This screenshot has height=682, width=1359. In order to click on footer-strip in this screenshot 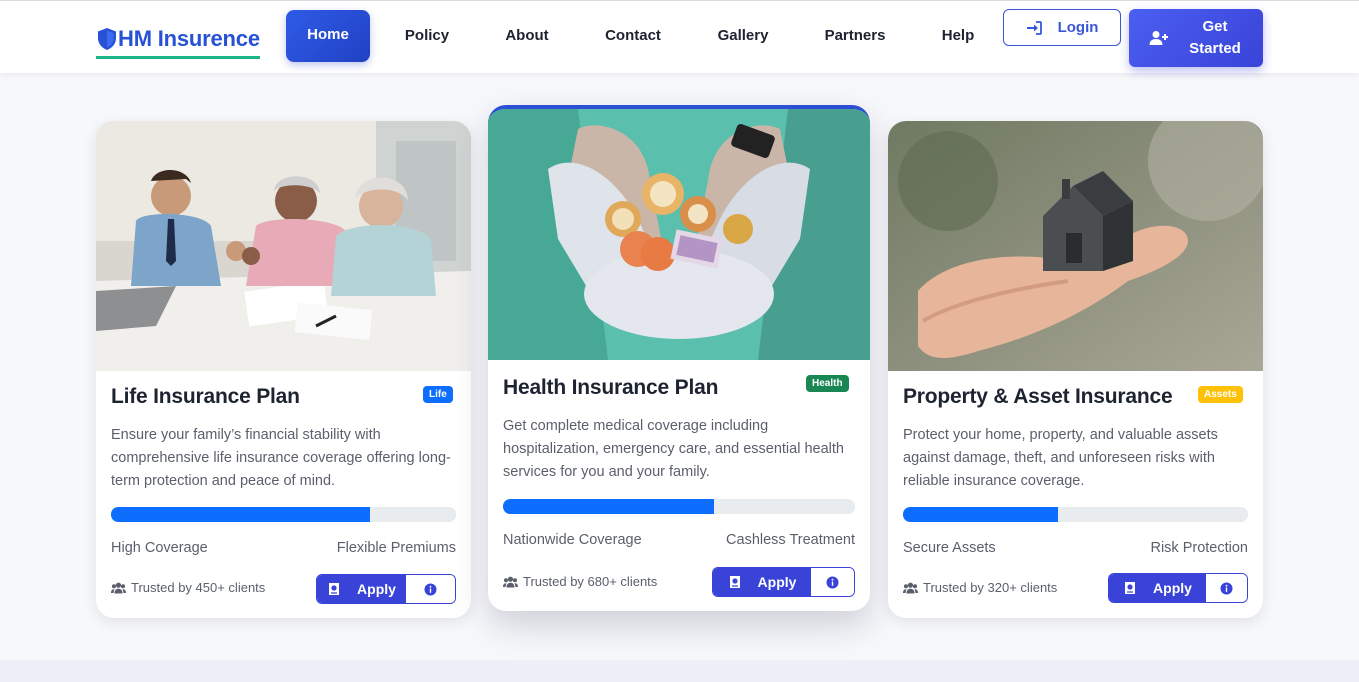, I will do `click(679, 671)`.